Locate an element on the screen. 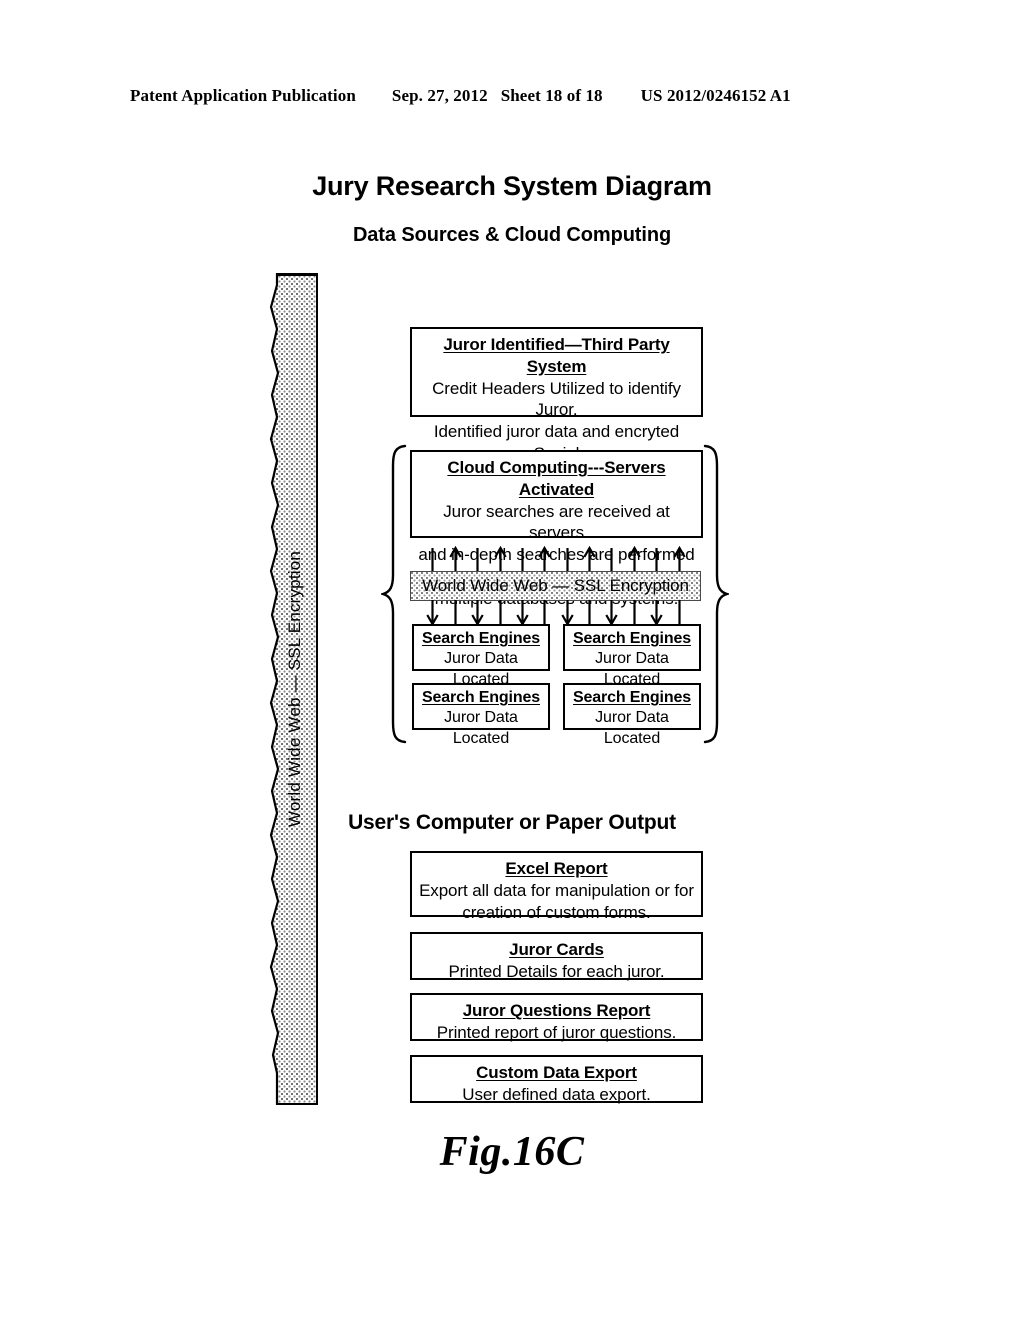 The width and height of the screenshot is (1024, 1320). search-engines-box-3: Search Engines Juror Data Located is located at coordinates (481, 715).